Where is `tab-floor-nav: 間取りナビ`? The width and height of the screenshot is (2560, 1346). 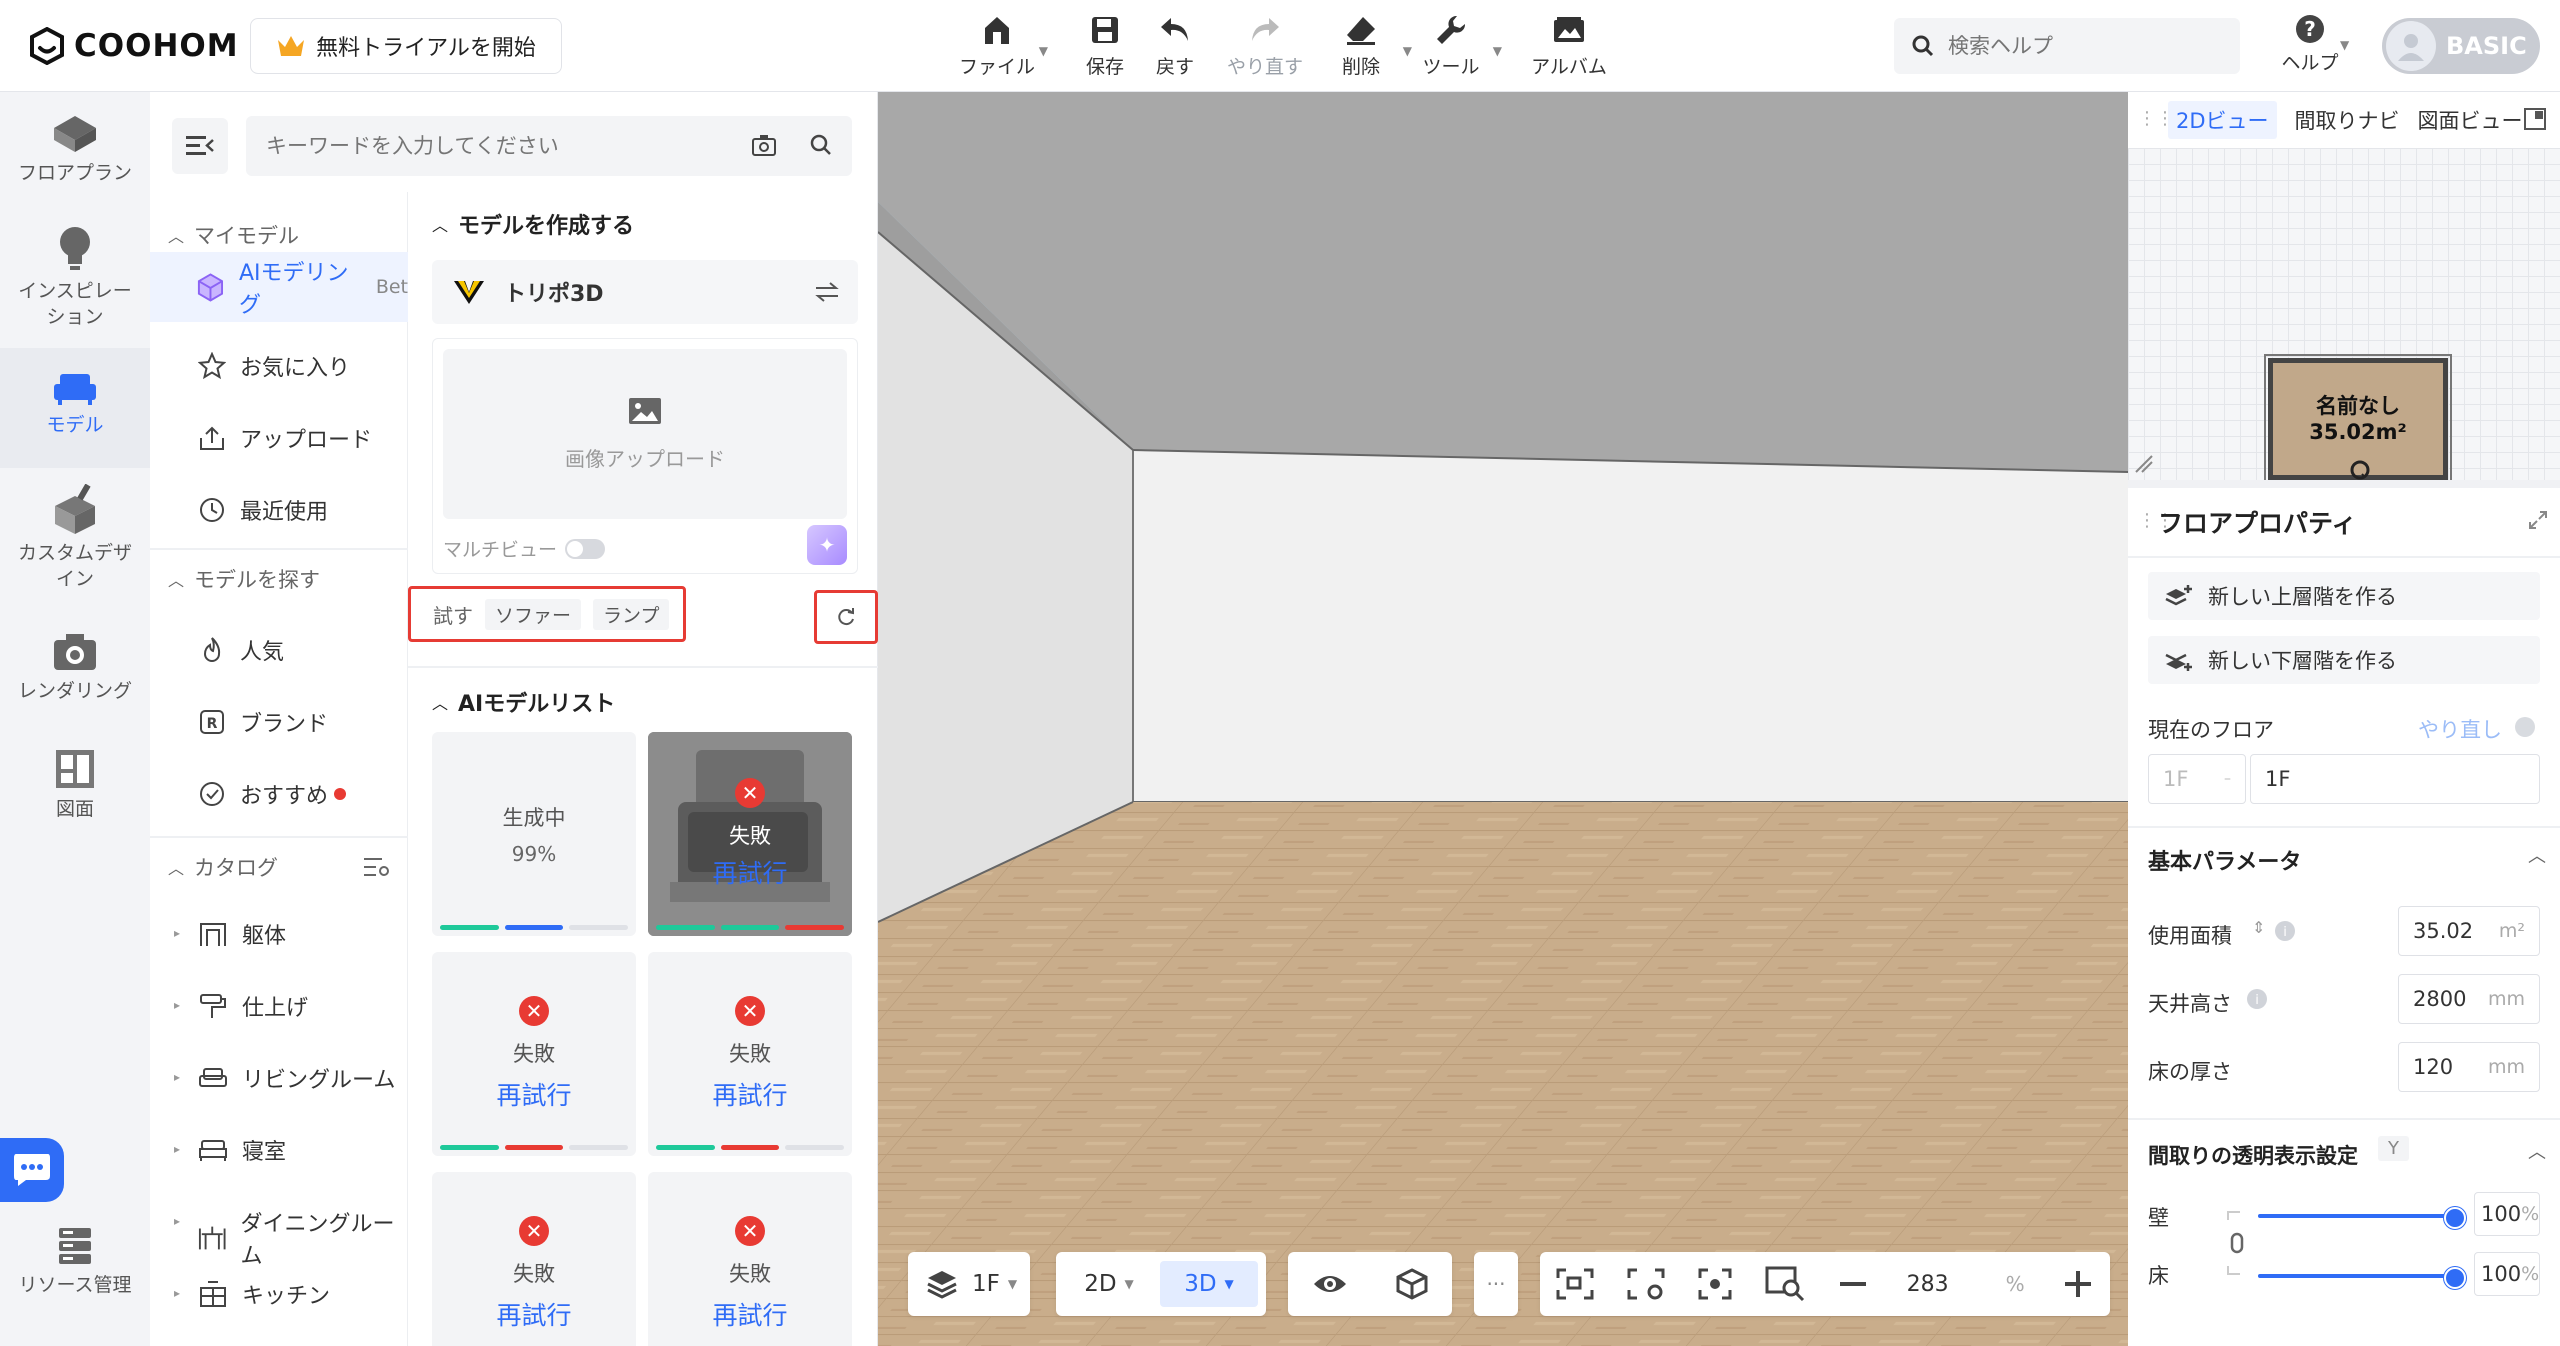
tab-floor-nav: 間取りナビ is located at coordinates (2347, 120).